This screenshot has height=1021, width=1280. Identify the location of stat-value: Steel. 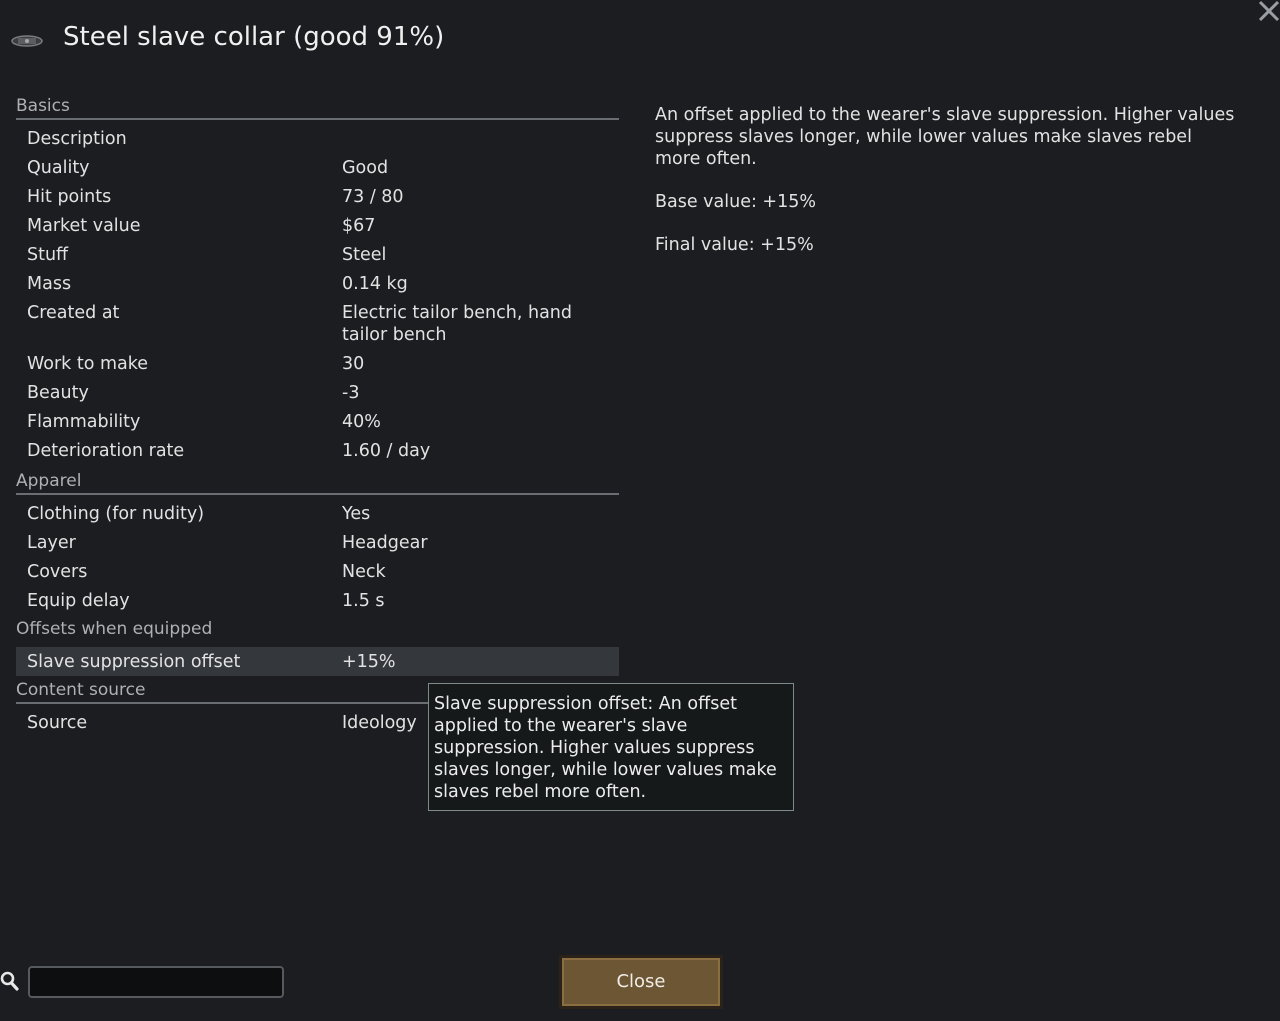
(364, 255).